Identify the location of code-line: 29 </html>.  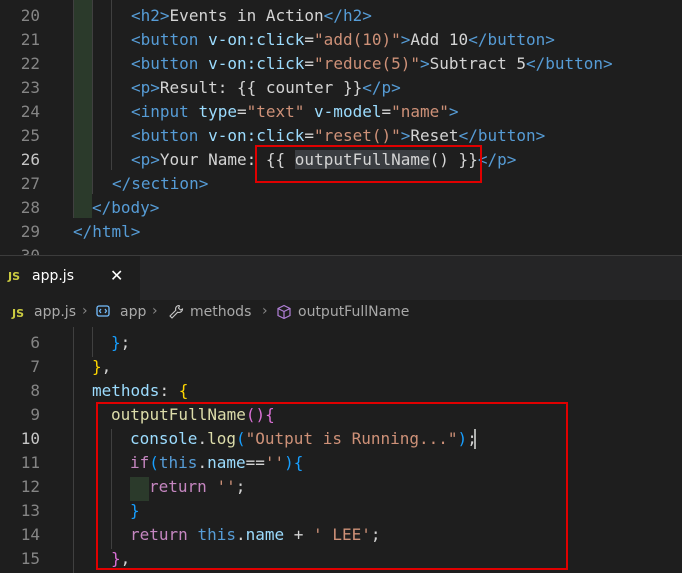
(341, 232).